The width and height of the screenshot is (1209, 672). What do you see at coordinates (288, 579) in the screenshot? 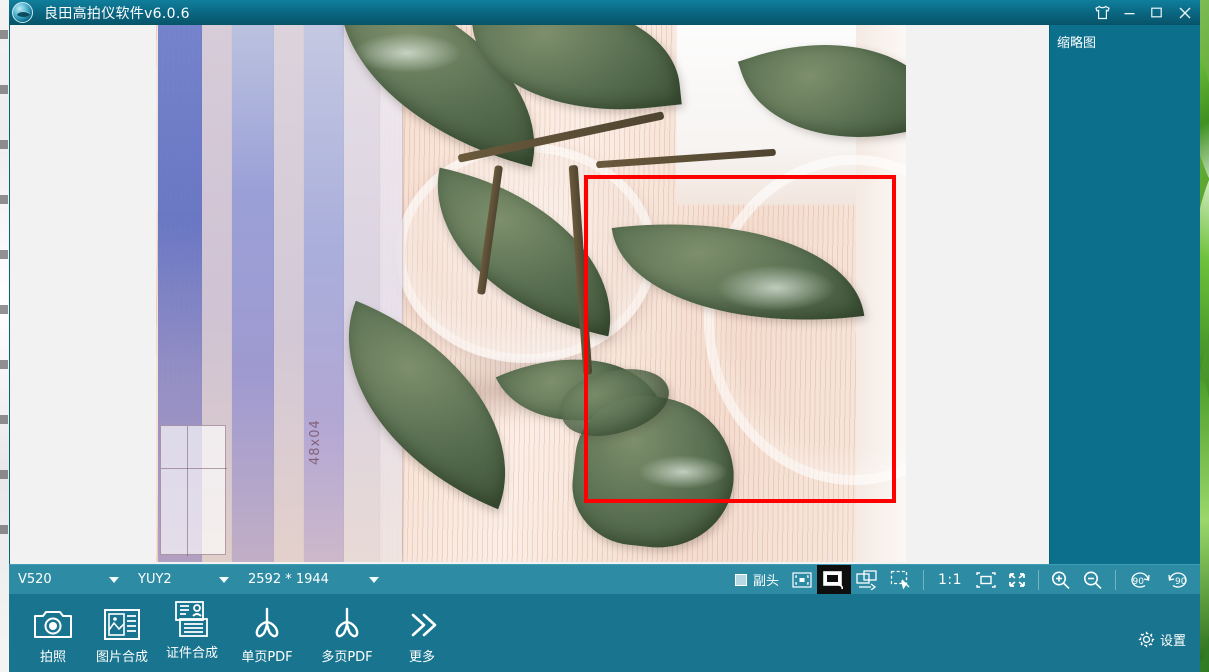
I see `resolution-select-value: 2592 * 1944` at bounding box center [288, 579].